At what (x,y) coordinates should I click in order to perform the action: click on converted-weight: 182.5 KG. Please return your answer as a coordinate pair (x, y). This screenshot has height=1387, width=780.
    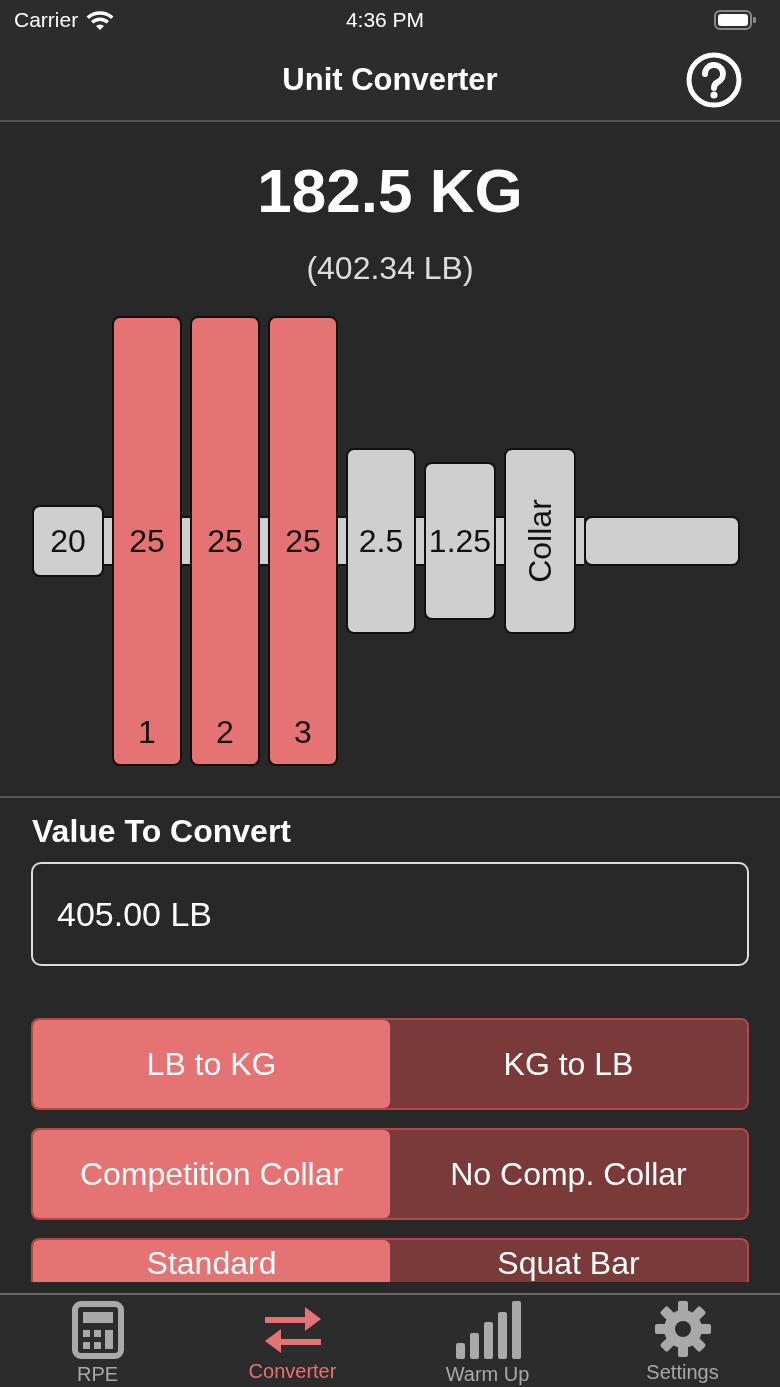
    Looking at the image, I should click on (390, 191).